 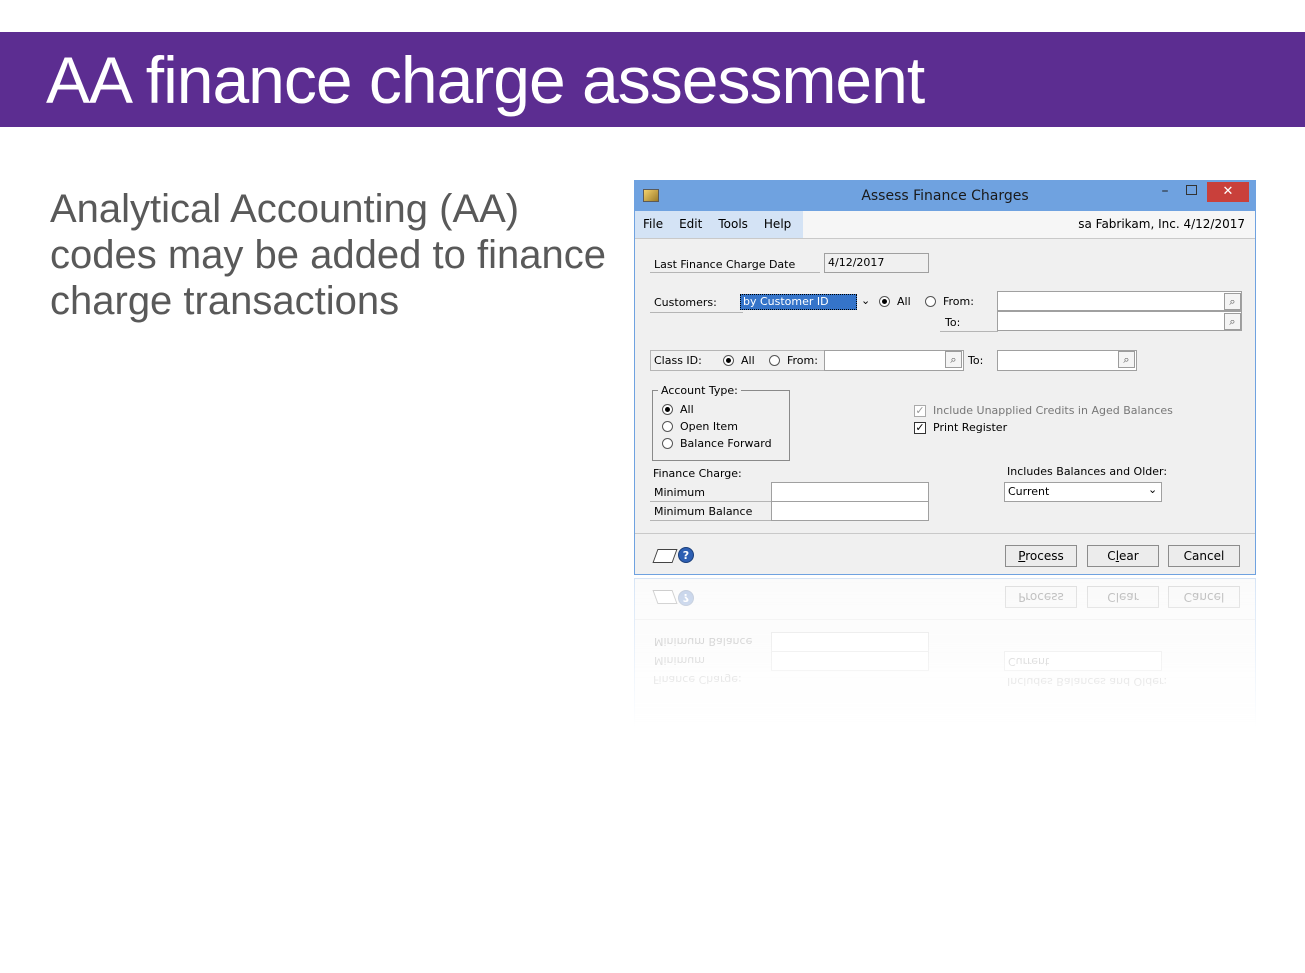 I want to click on customers-sort-select: by Customer ID, so click(x=798, y=302).